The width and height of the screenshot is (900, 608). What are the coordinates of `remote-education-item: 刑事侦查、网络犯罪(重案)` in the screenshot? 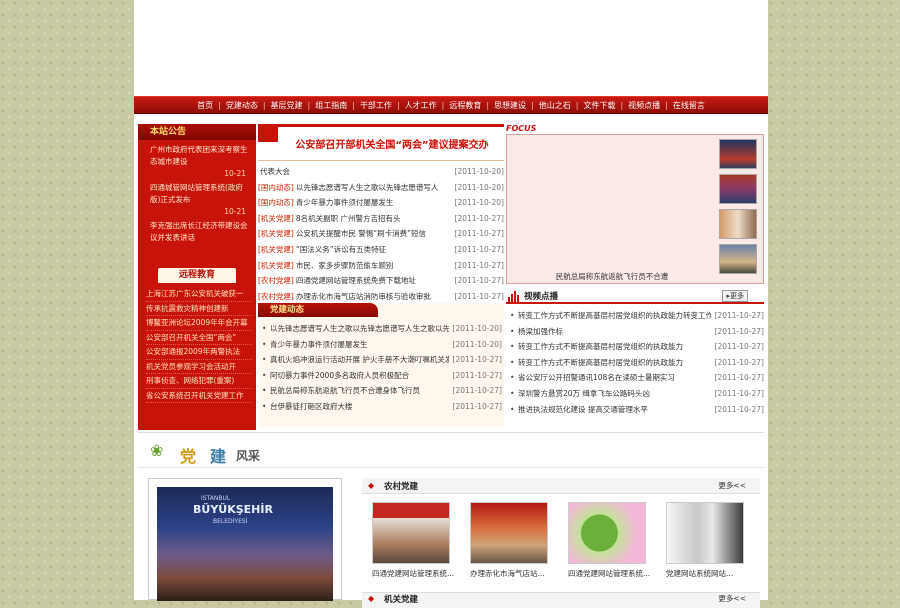 It's located at (199, 381).